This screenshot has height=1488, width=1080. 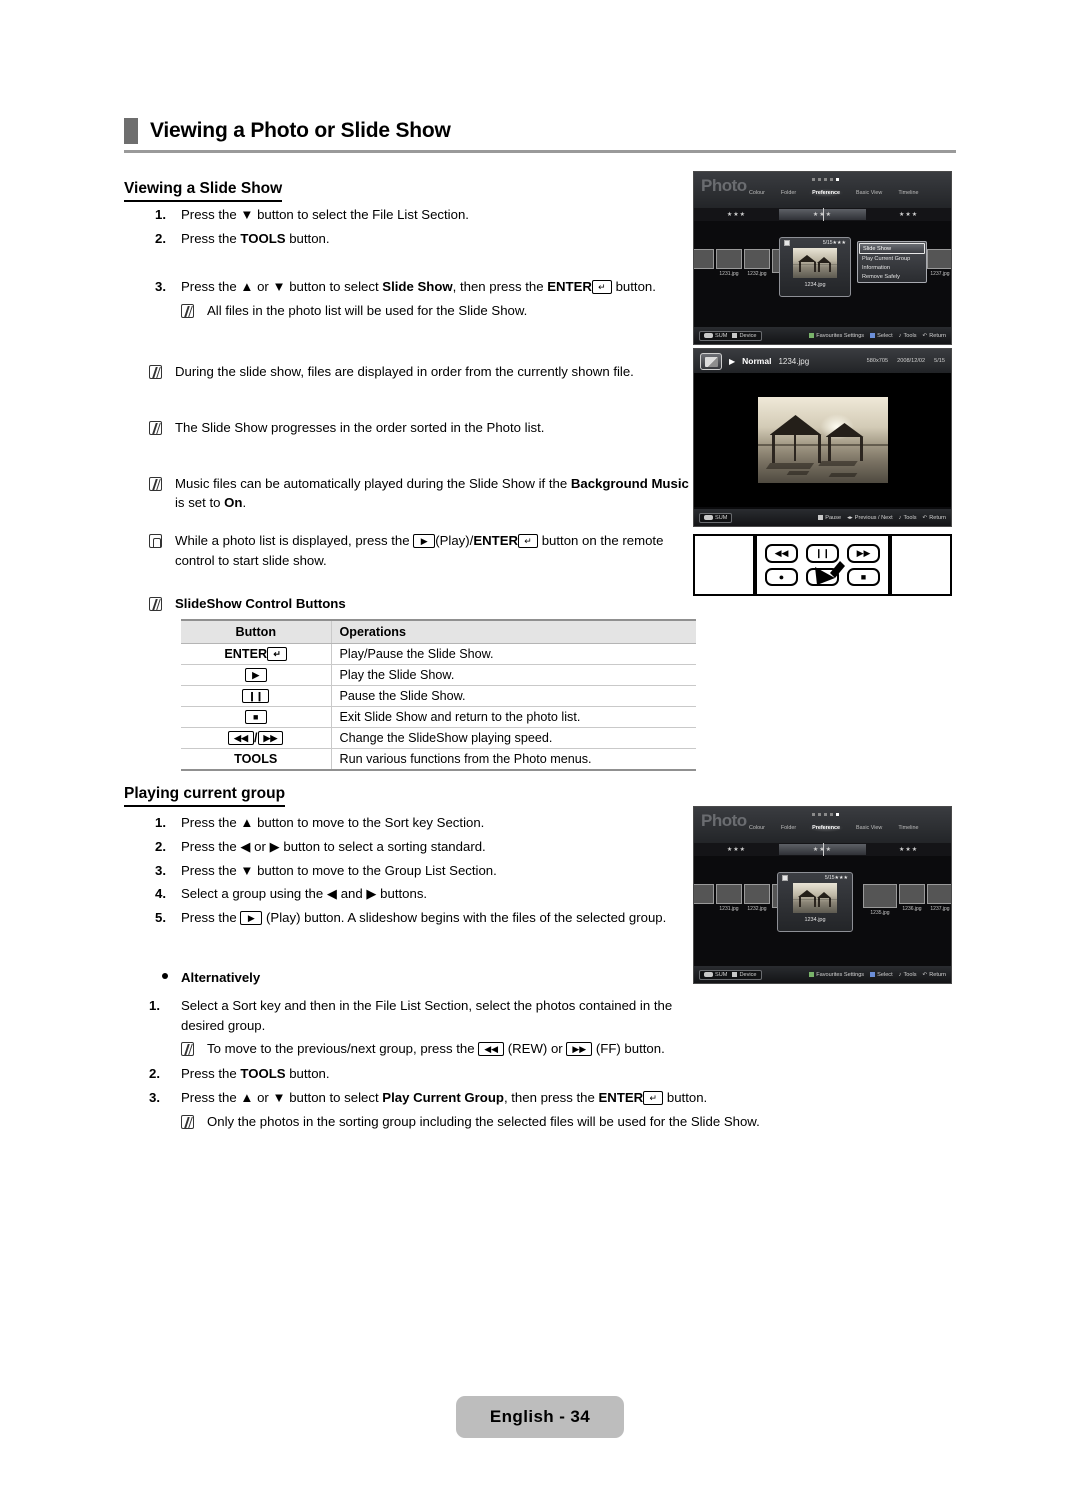 I want to click on menu-item-information: Information, so click(x=892, y=267).